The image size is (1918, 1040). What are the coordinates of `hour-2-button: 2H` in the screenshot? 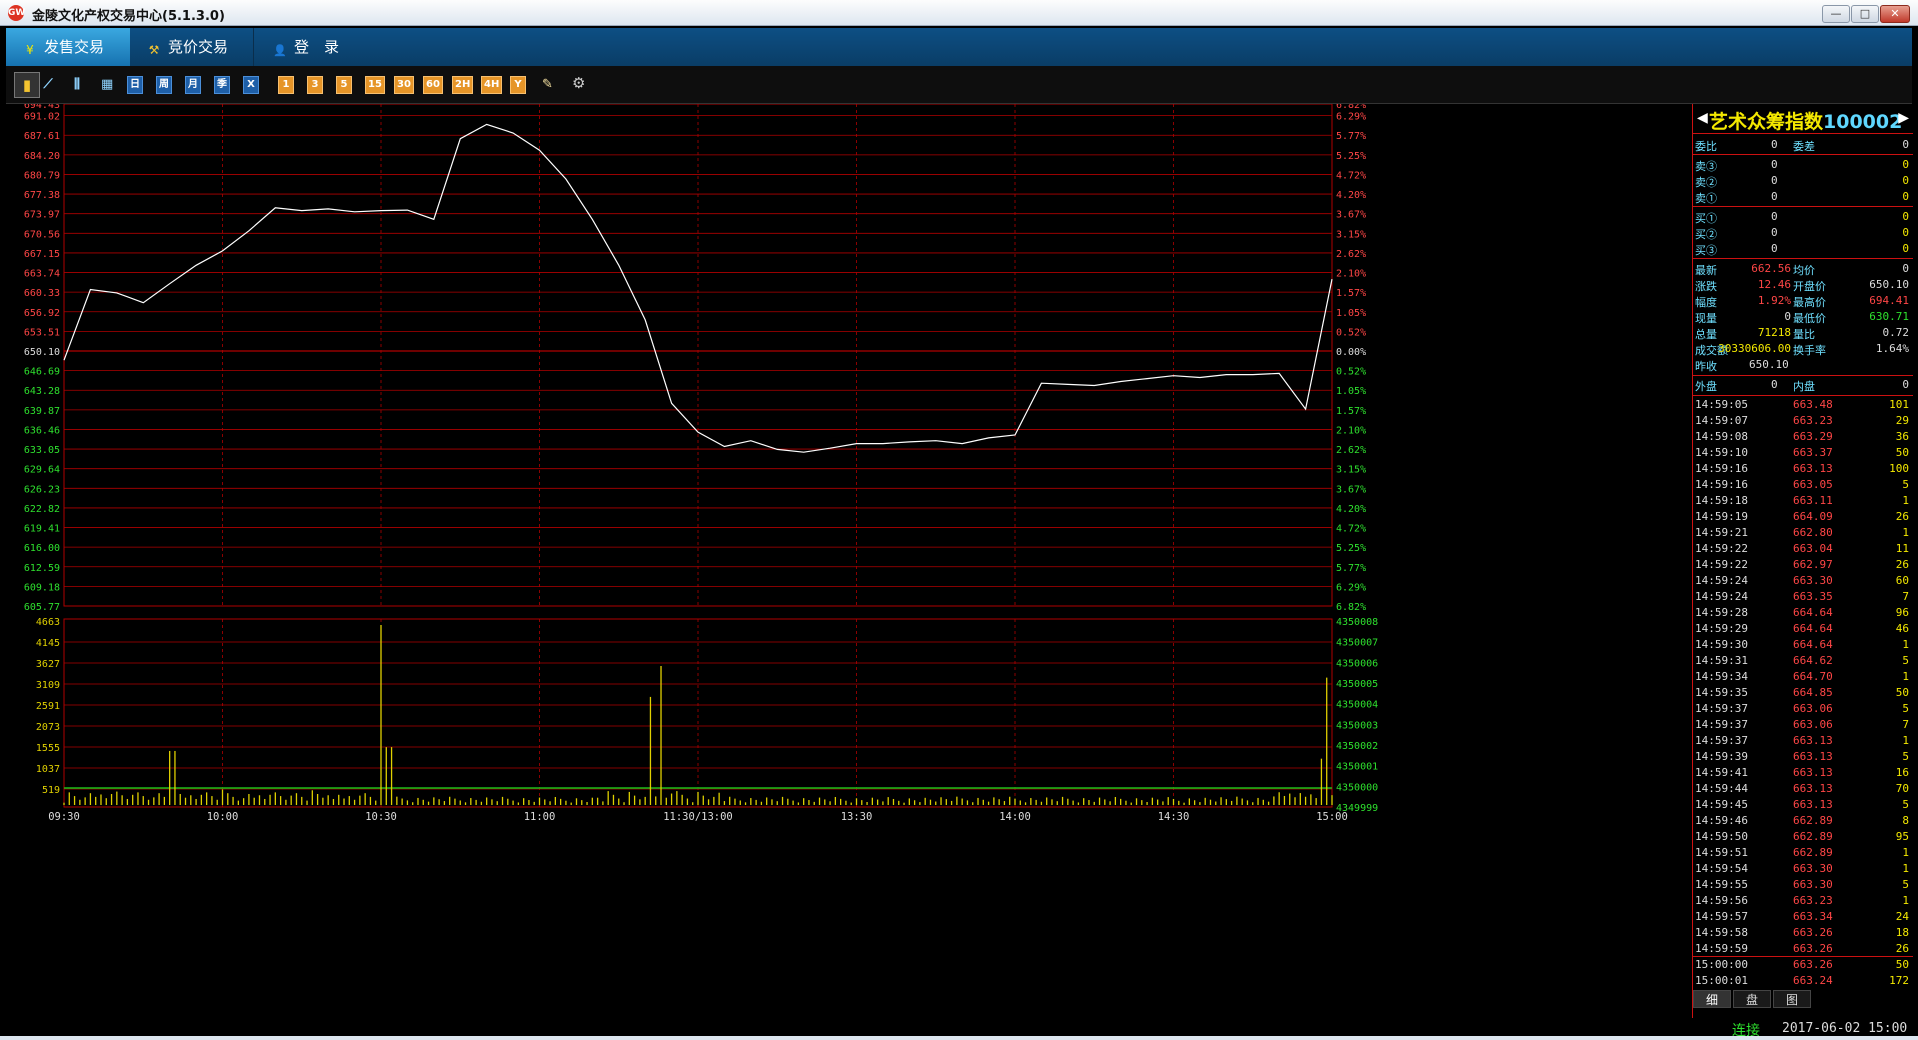 It's located at (463, 85).